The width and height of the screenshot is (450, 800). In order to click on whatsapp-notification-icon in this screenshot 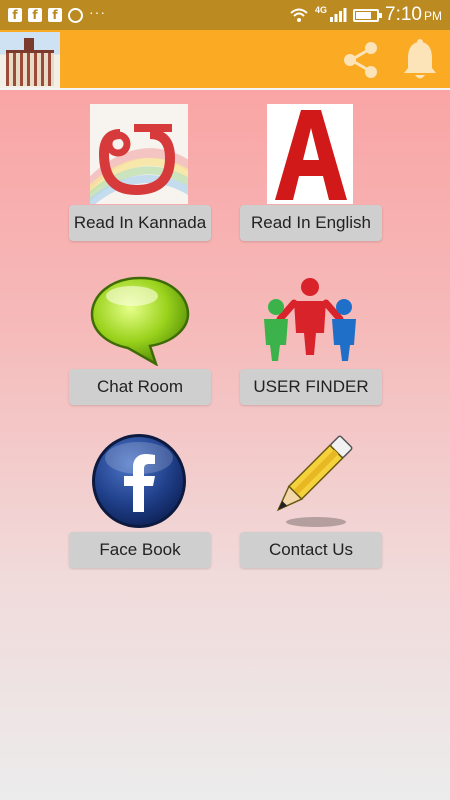, I will do `click(75, 15)`.